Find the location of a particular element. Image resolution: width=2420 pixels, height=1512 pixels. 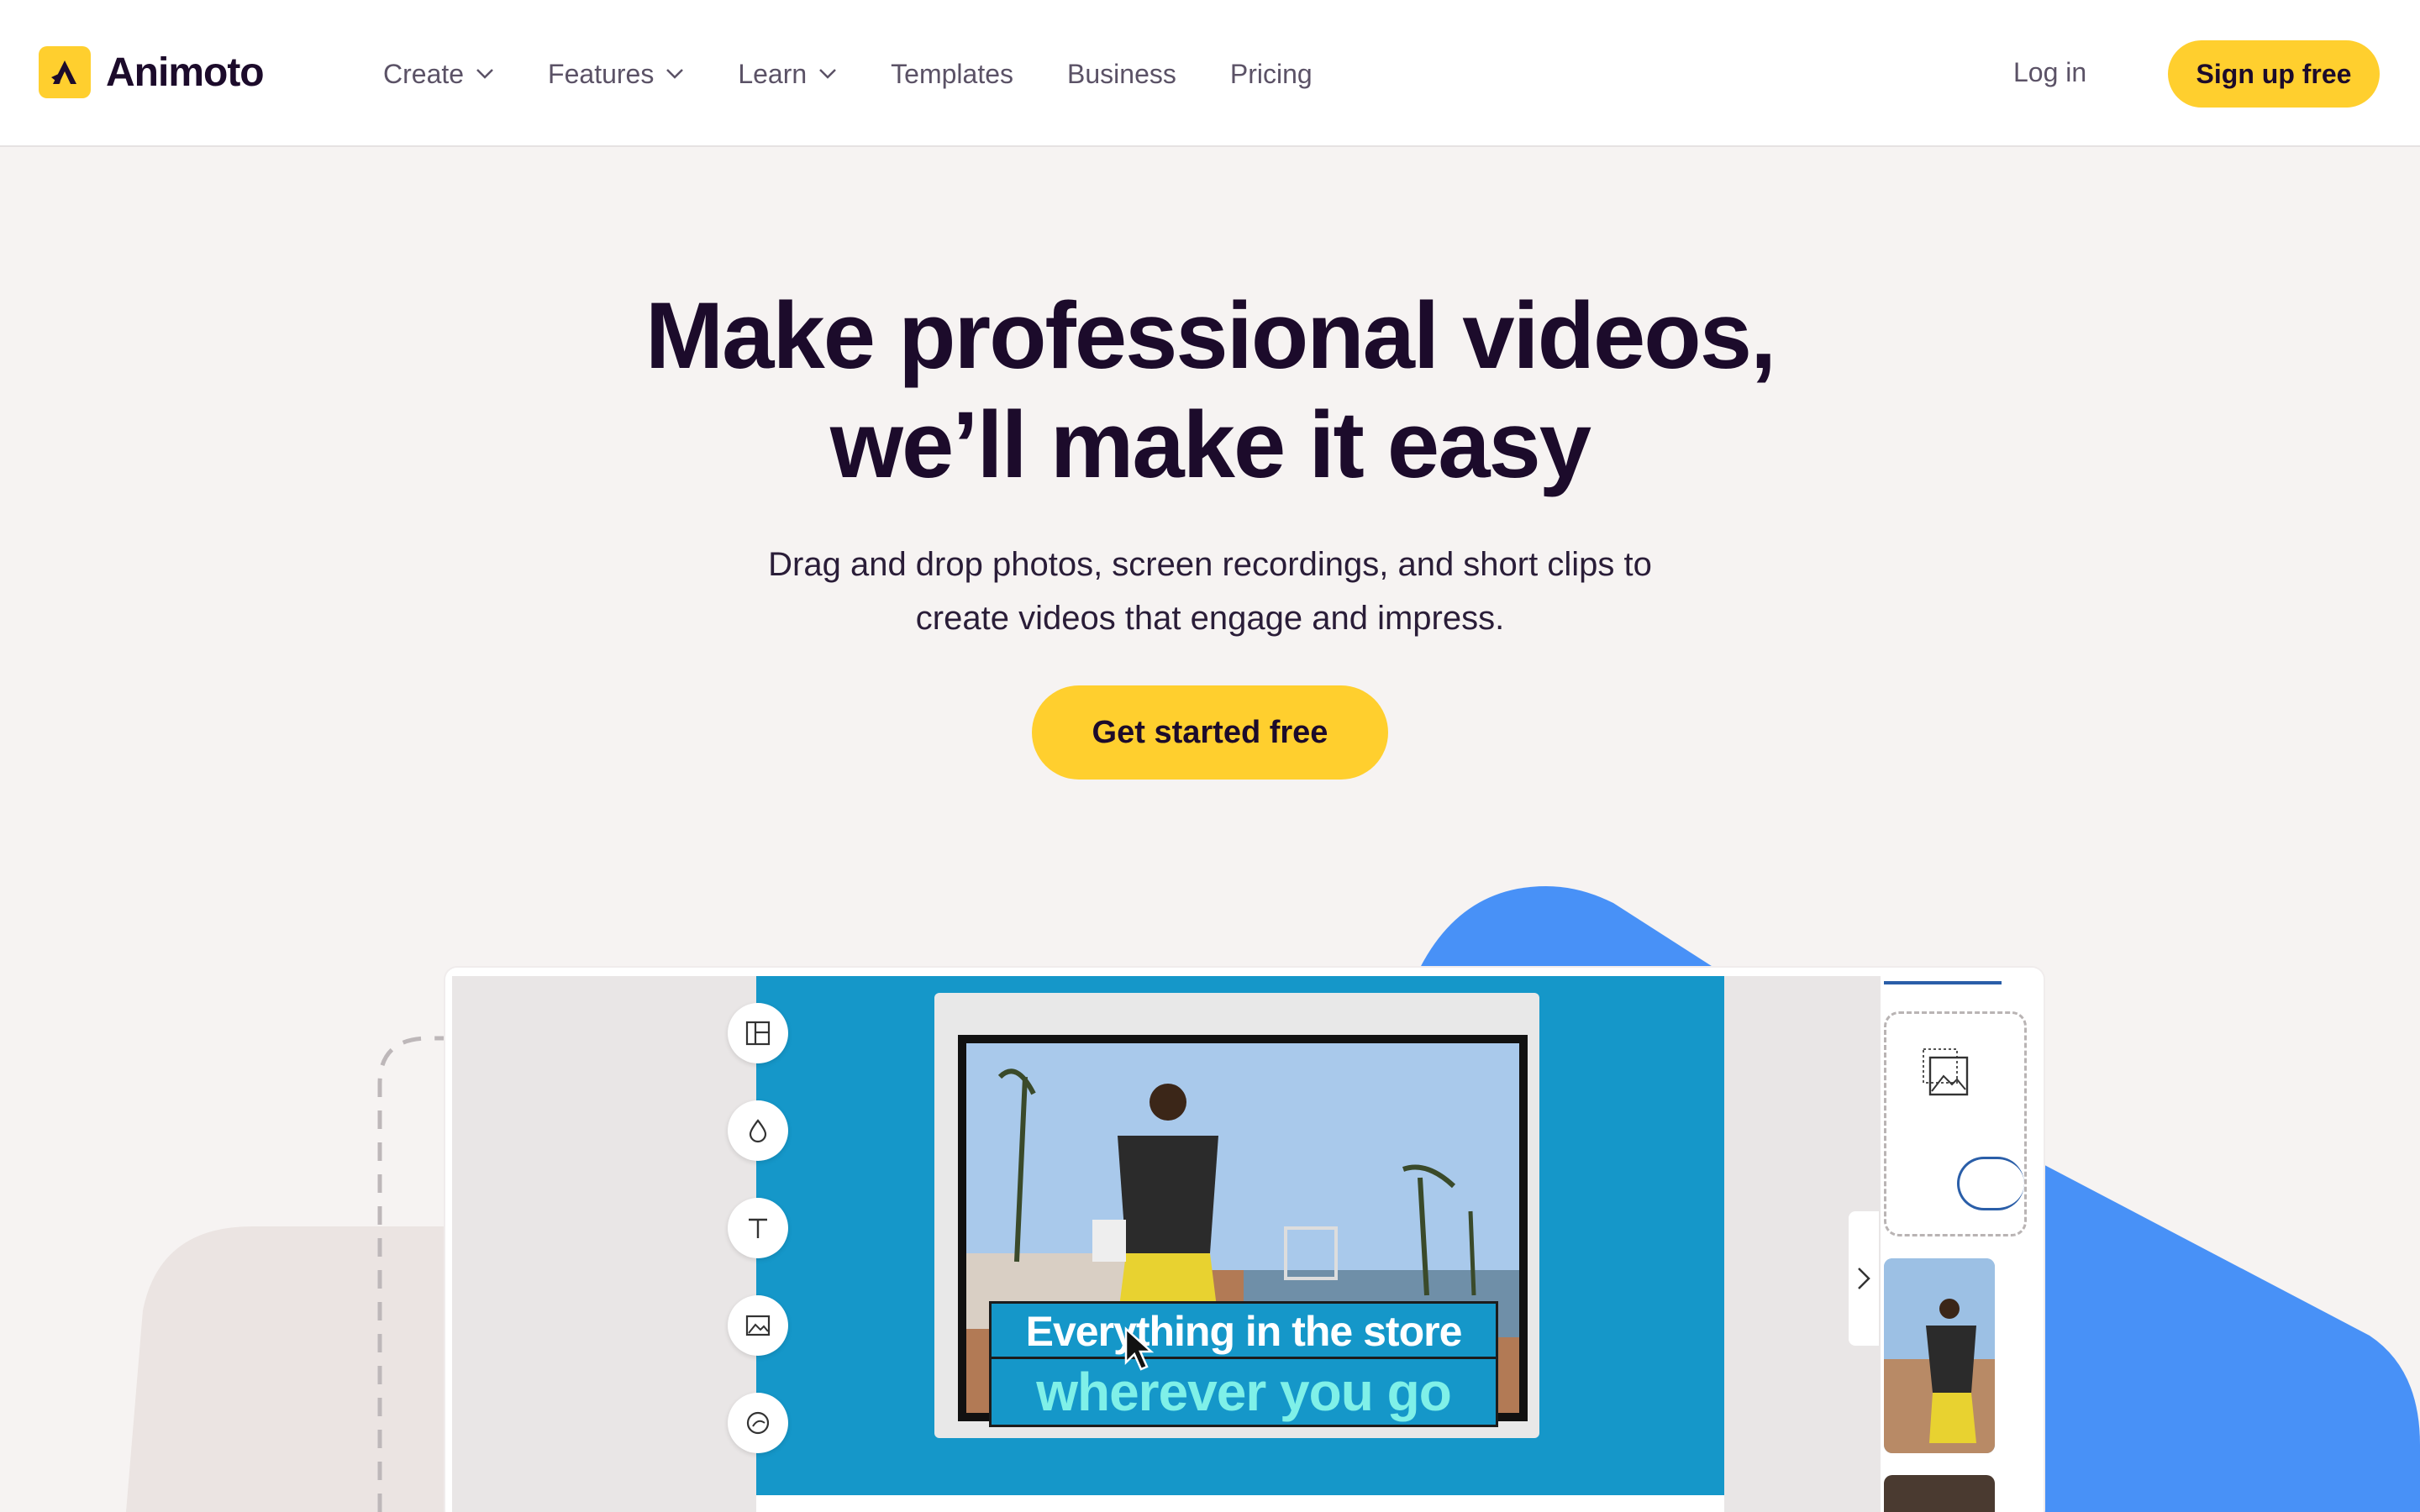

nav-item-label: Learn is located at coordinates (773, 73).